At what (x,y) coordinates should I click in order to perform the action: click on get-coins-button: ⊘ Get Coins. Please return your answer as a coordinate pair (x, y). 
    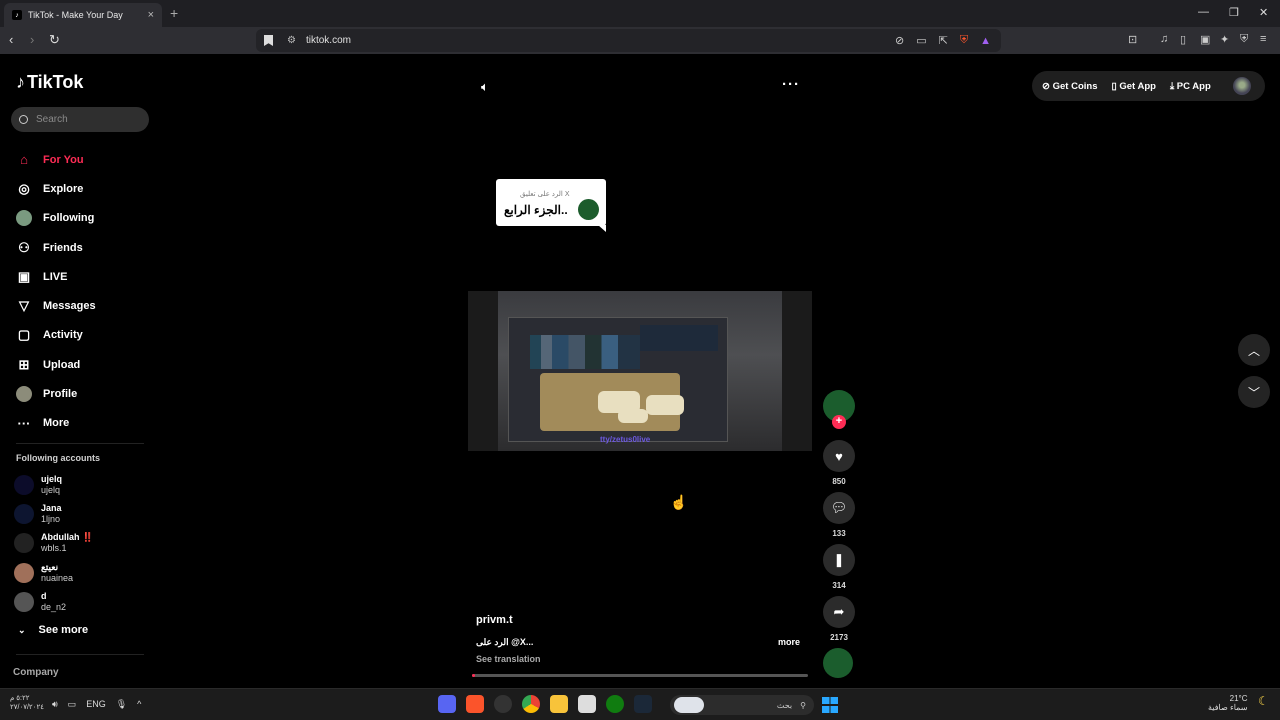
    Looking at the image, I should click on (1069, 86).